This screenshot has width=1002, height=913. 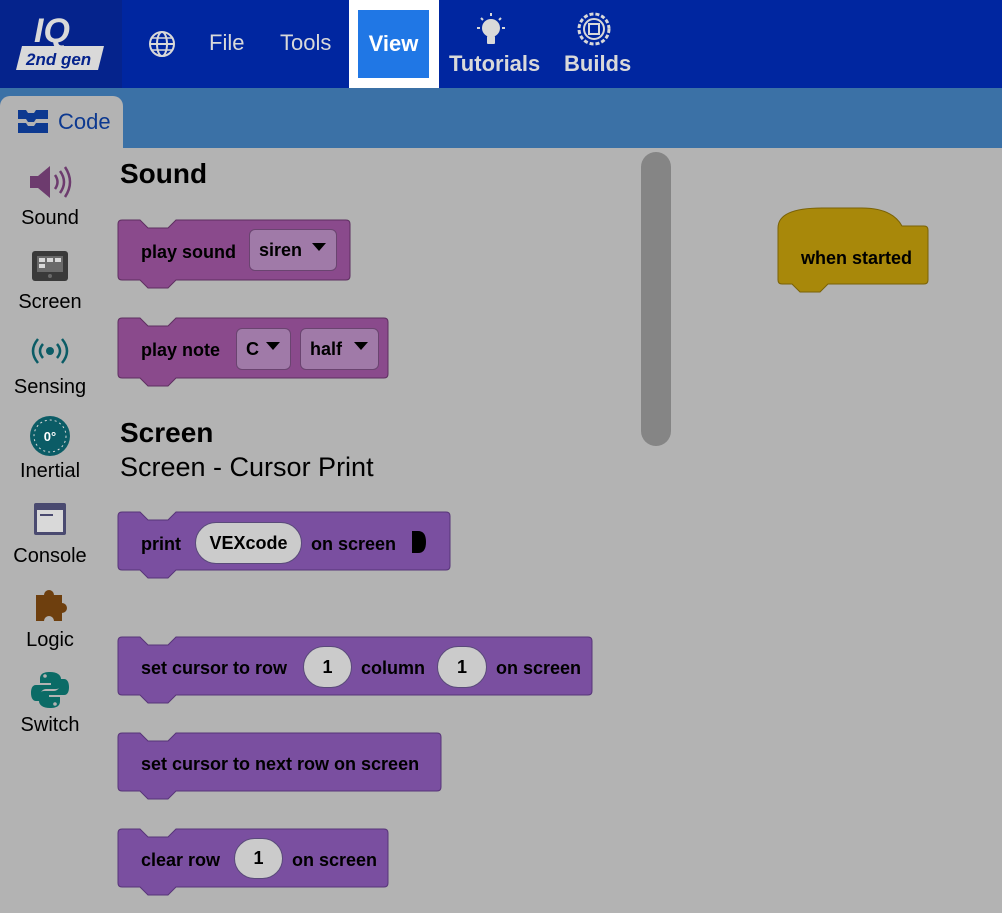 What do you see at coordinates (462, 667) in the screenshot?
I see `column-value-field: 1` at bounding box center [462, 667].